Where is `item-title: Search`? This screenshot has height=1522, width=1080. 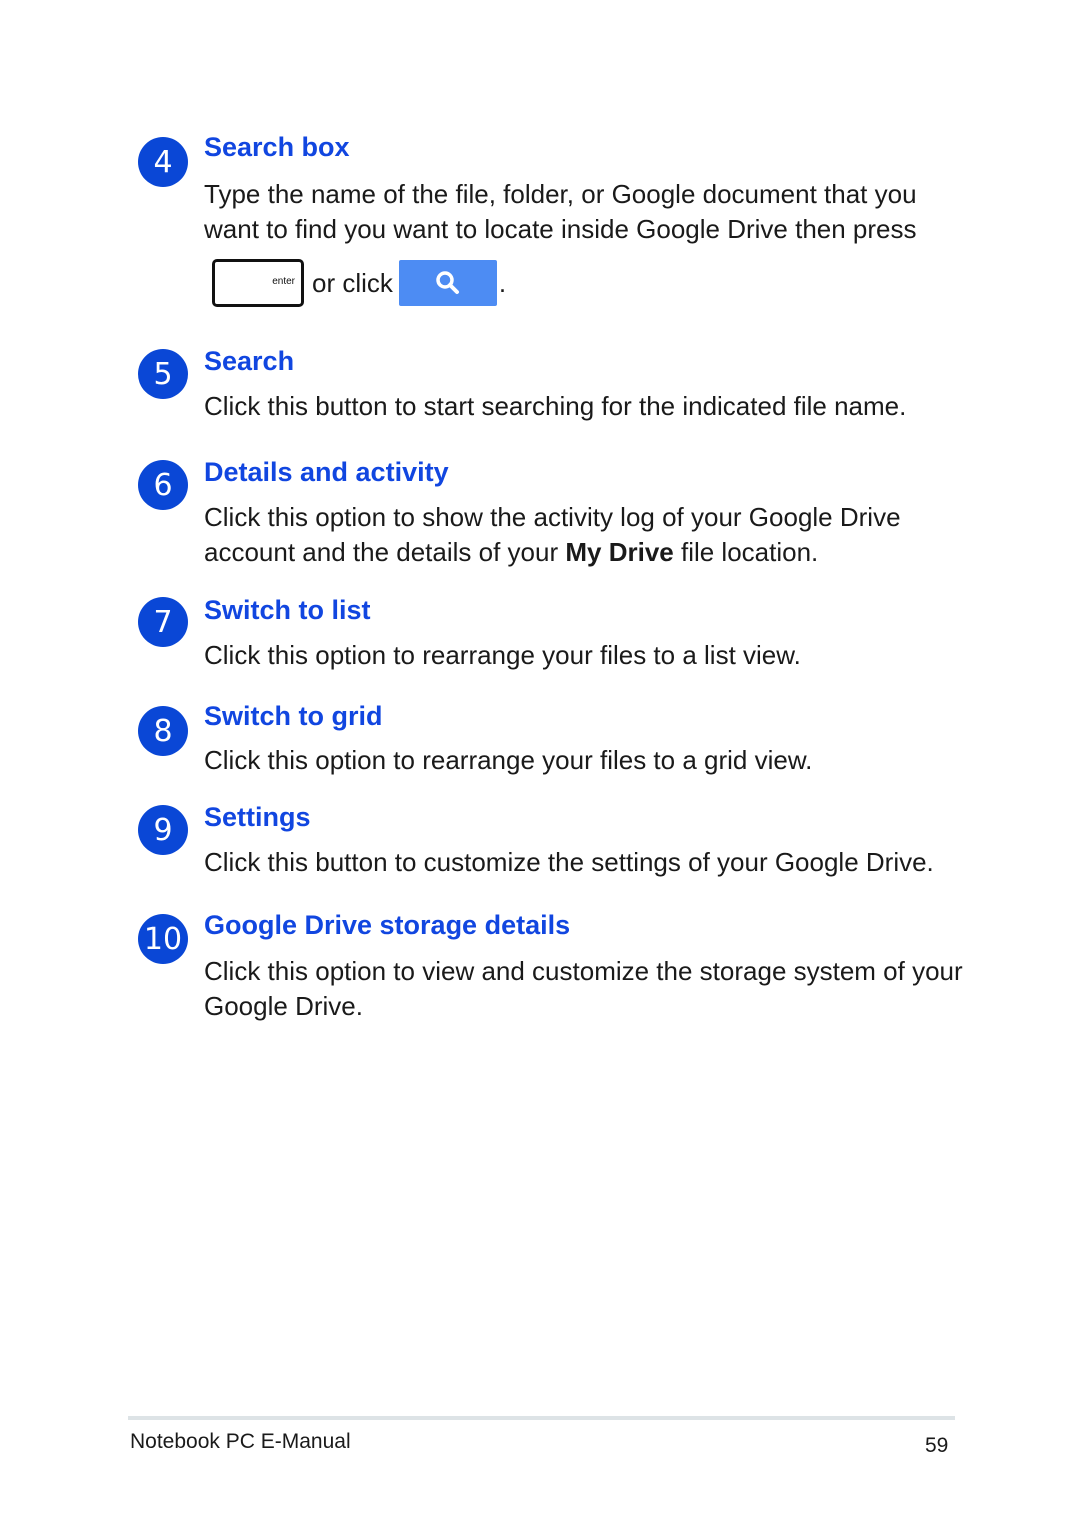
item-title: Search is located at coordinates (249, 361).